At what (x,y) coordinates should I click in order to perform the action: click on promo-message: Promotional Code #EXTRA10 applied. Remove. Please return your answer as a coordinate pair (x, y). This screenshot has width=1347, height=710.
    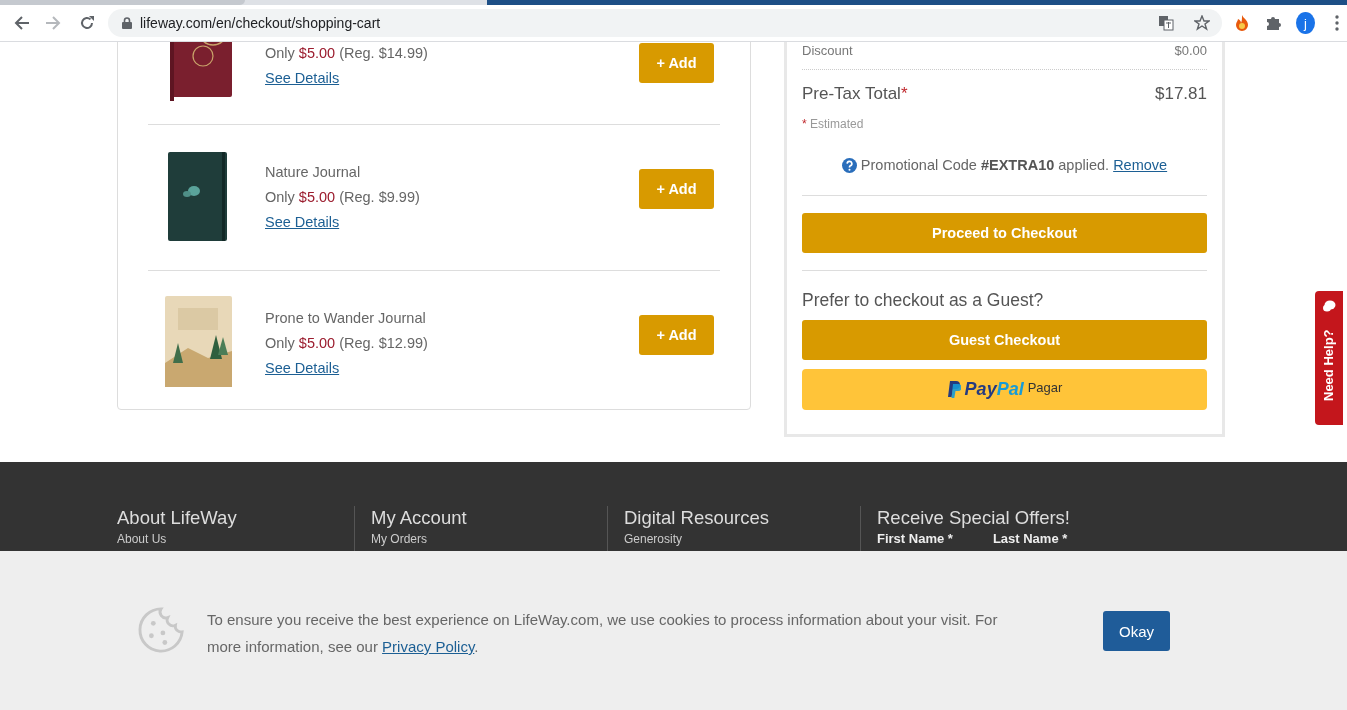
    Looking at the image, I should click on (1014, 165).